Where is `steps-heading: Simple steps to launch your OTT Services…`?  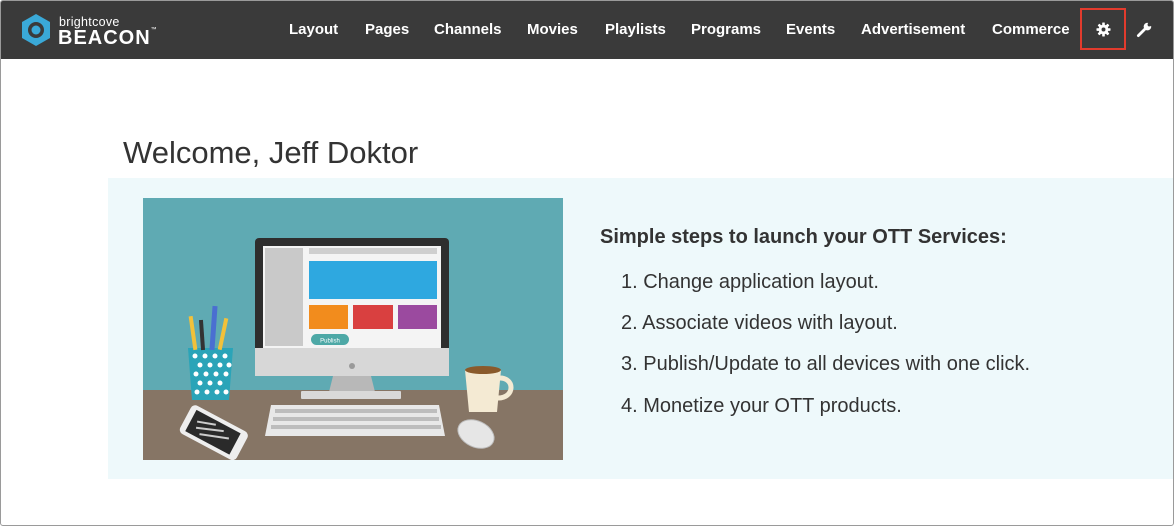 steps-heading: Simple steps to launch your OTT Services… is located at coordinates (803, 237).